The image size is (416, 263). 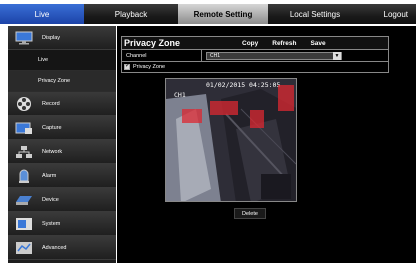 I want to click on sidebar-item-alarm: Alarm, so click(x=62, y=176).